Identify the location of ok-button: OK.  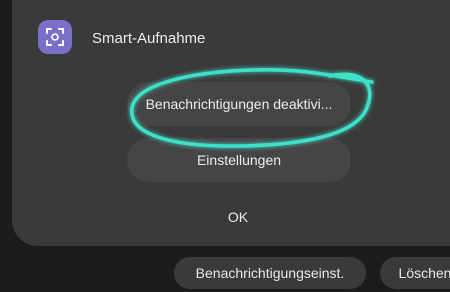
(238, 217).